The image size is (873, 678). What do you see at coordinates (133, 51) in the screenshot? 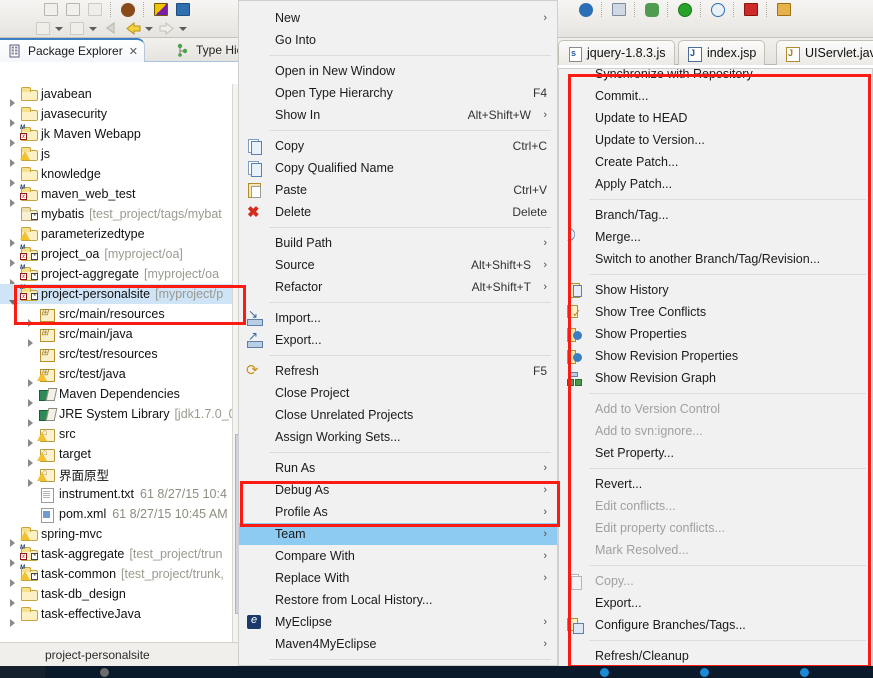
I see `close-icon: ✕` at bounding box center [133, 51].